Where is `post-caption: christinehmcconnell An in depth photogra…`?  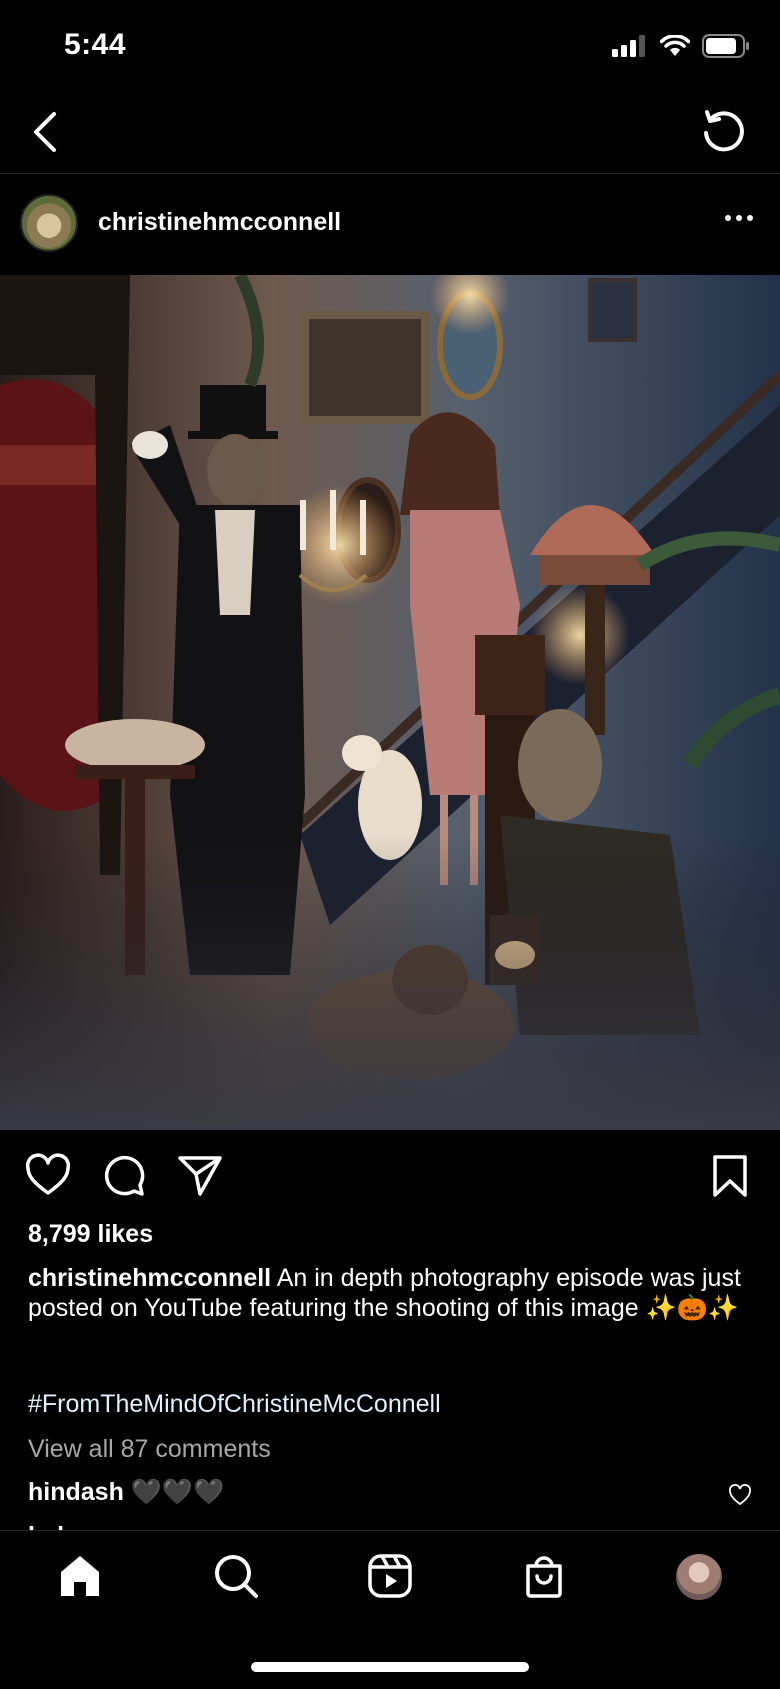
post-caption: christinehmcconnell An in depth photogra… is located at coordinates (388, 1293).